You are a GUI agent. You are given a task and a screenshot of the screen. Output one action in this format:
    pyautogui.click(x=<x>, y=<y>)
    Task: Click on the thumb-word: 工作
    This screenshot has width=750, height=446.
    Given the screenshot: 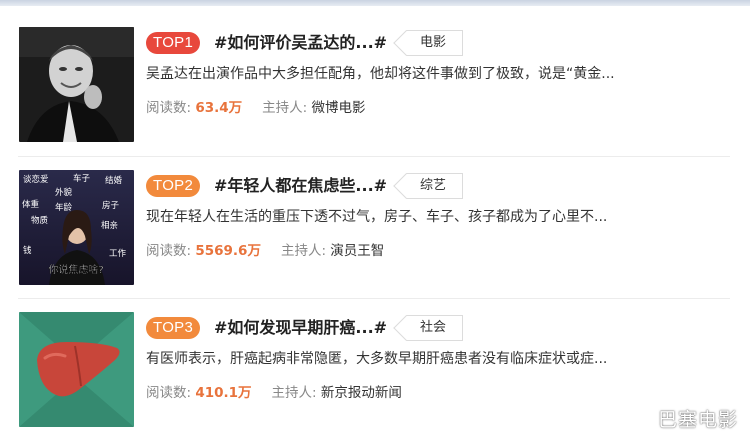 What is the action you would take?
    pyautogui.click(x=118, y=253)
    